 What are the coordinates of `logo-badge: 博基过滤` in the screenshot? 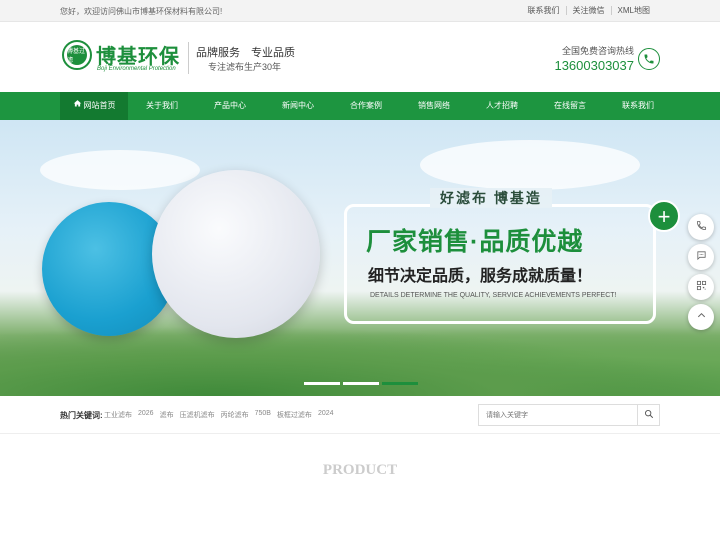 It's located at (77, 55).